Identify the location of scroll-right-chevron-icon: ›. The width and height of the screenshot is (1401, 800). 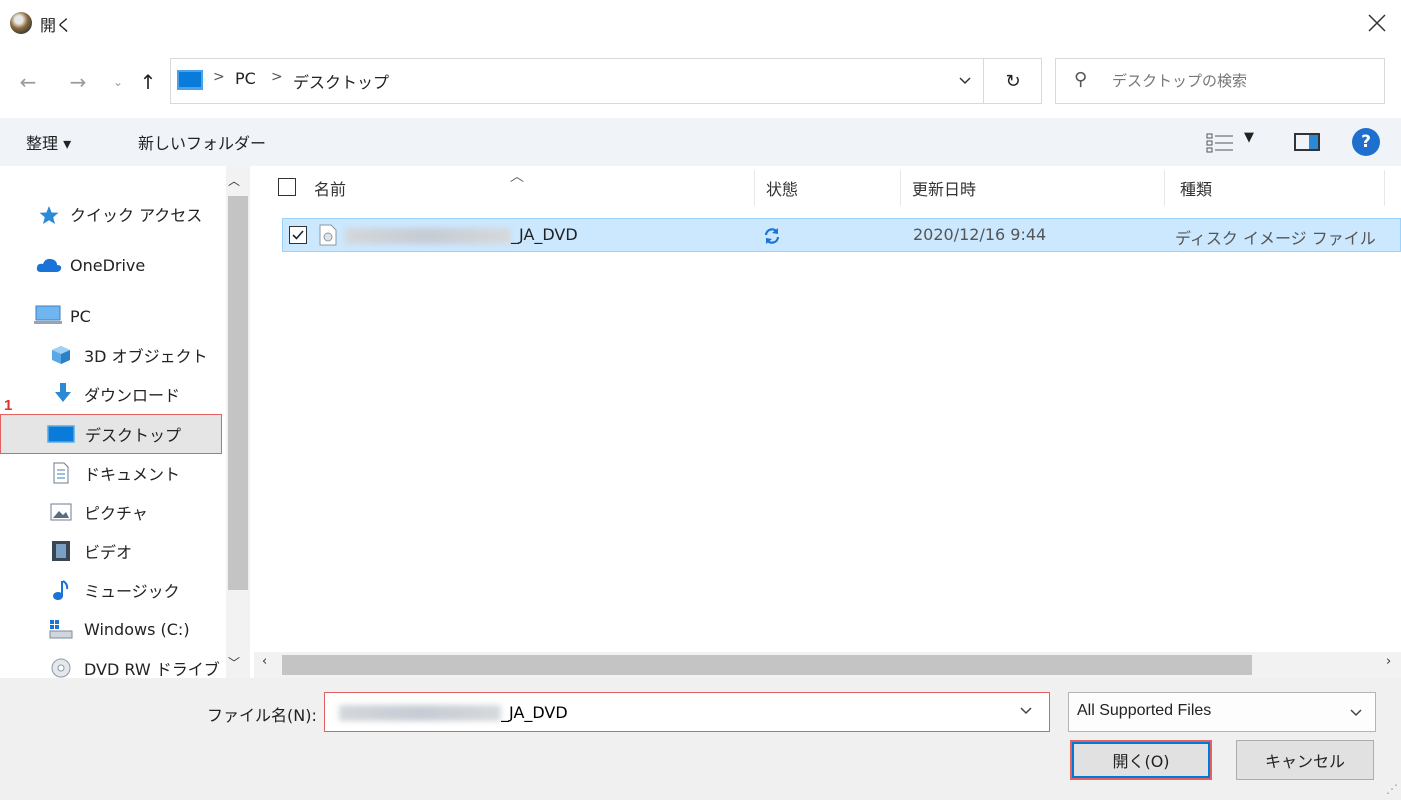
(1388, 661).